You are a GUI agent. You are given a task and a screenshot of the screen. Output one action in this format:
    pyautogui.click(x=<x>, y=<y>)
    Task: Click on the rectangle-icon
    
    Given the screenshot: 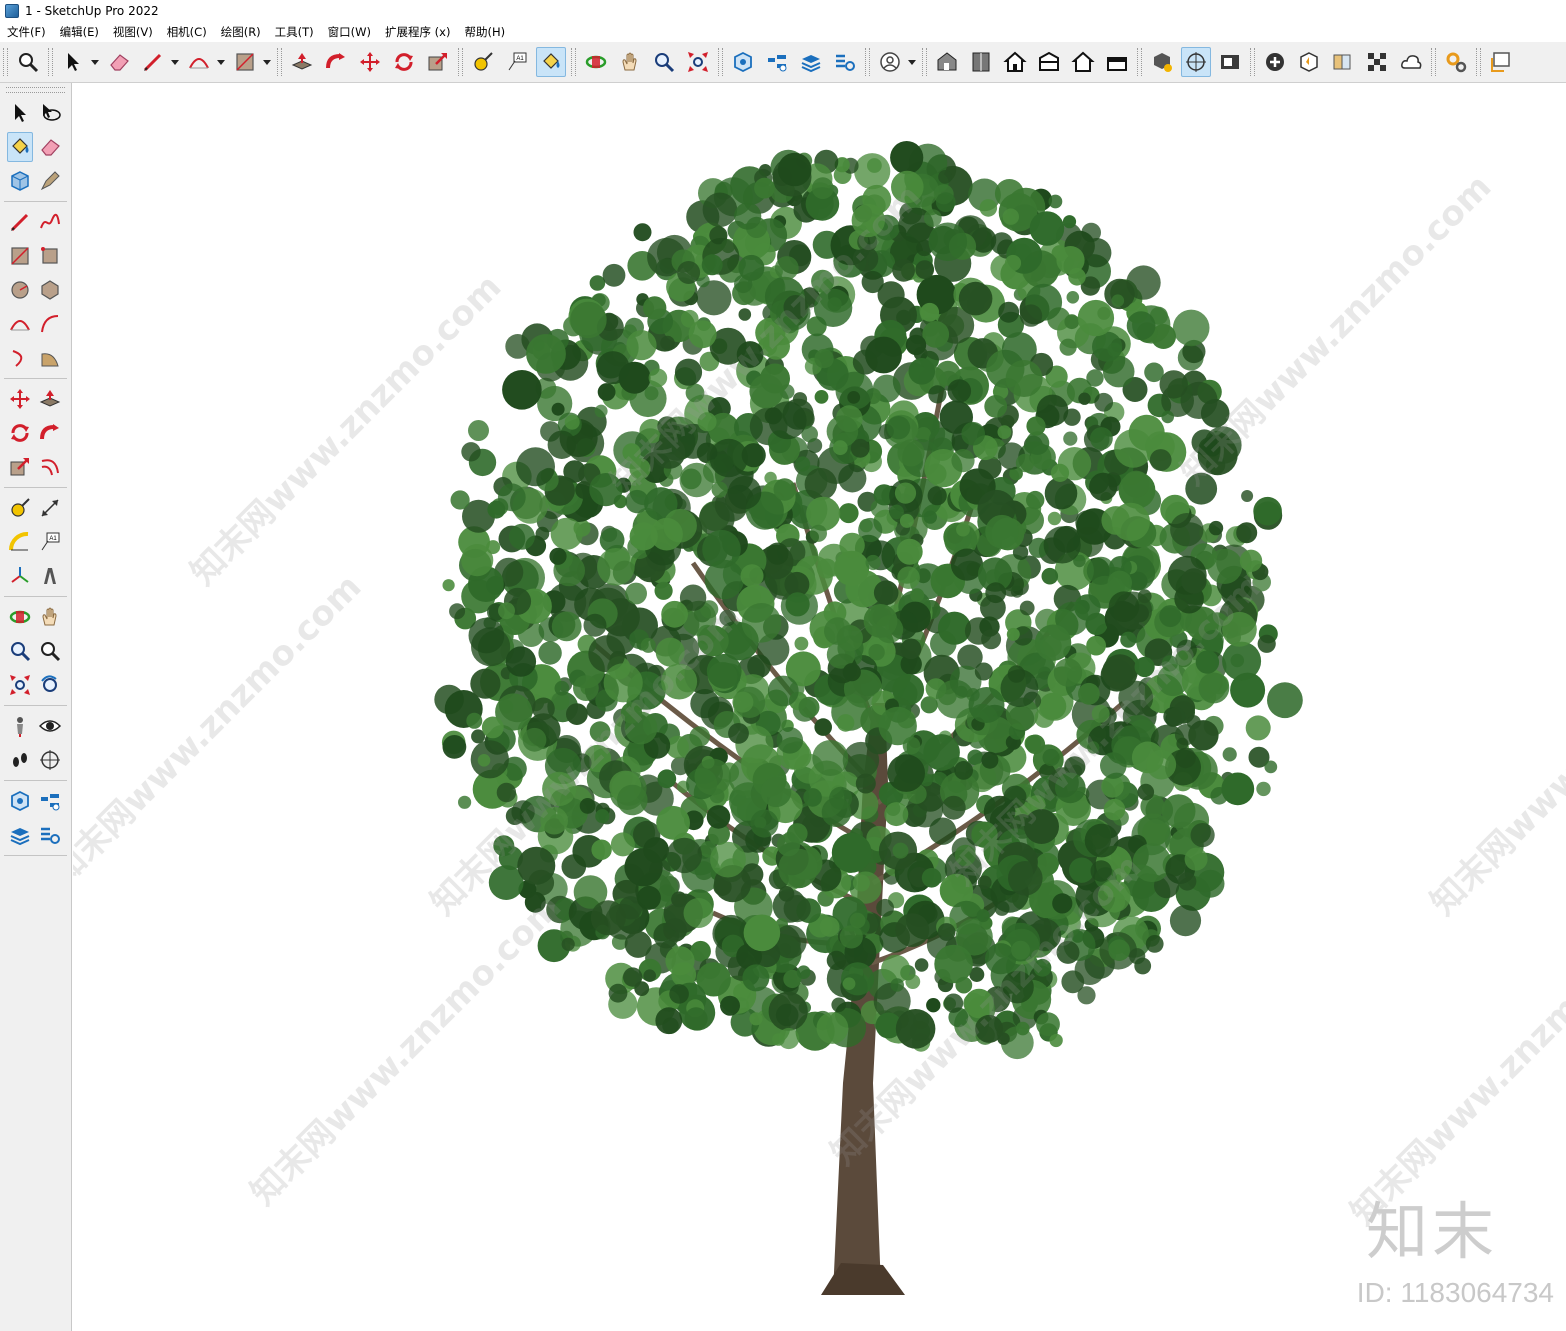 What is the action you would take?
    pyautogui.click(x=20, y=256)
    